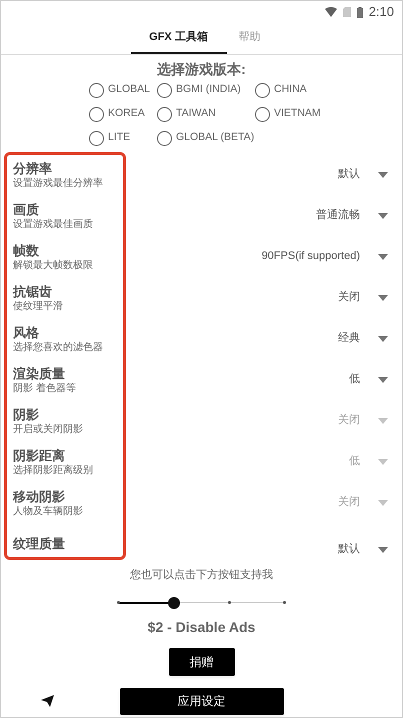  Describe the element at coordinates (123, 90) in the screenshot. I see `radio-option: GLOBAL` at that location.